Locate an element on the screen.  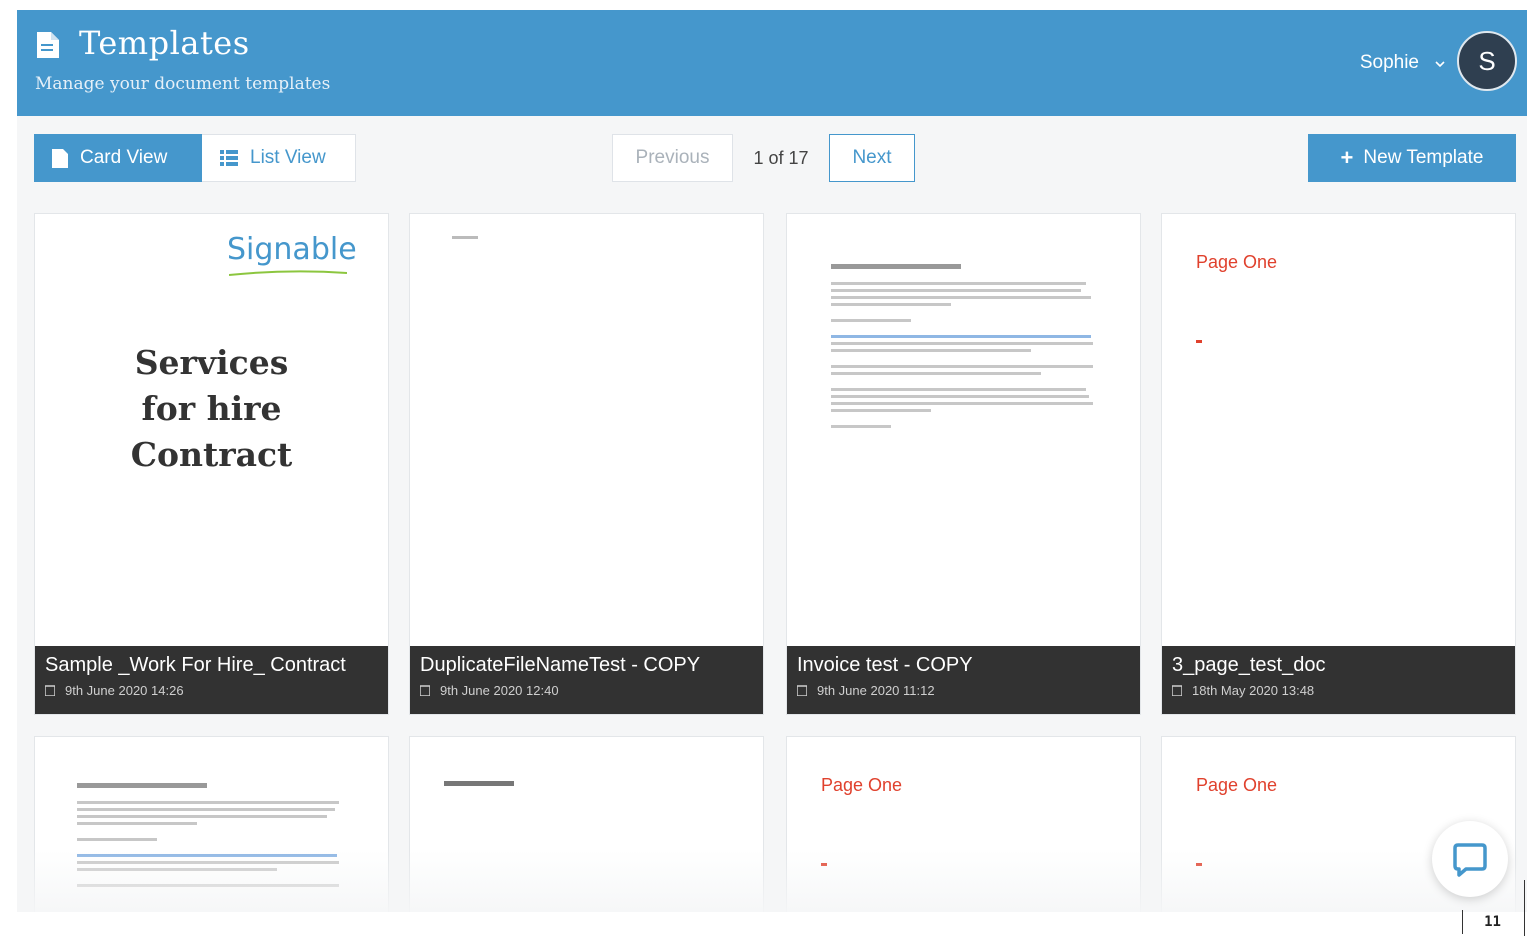
list-icon is located at coordinates (229, 158).